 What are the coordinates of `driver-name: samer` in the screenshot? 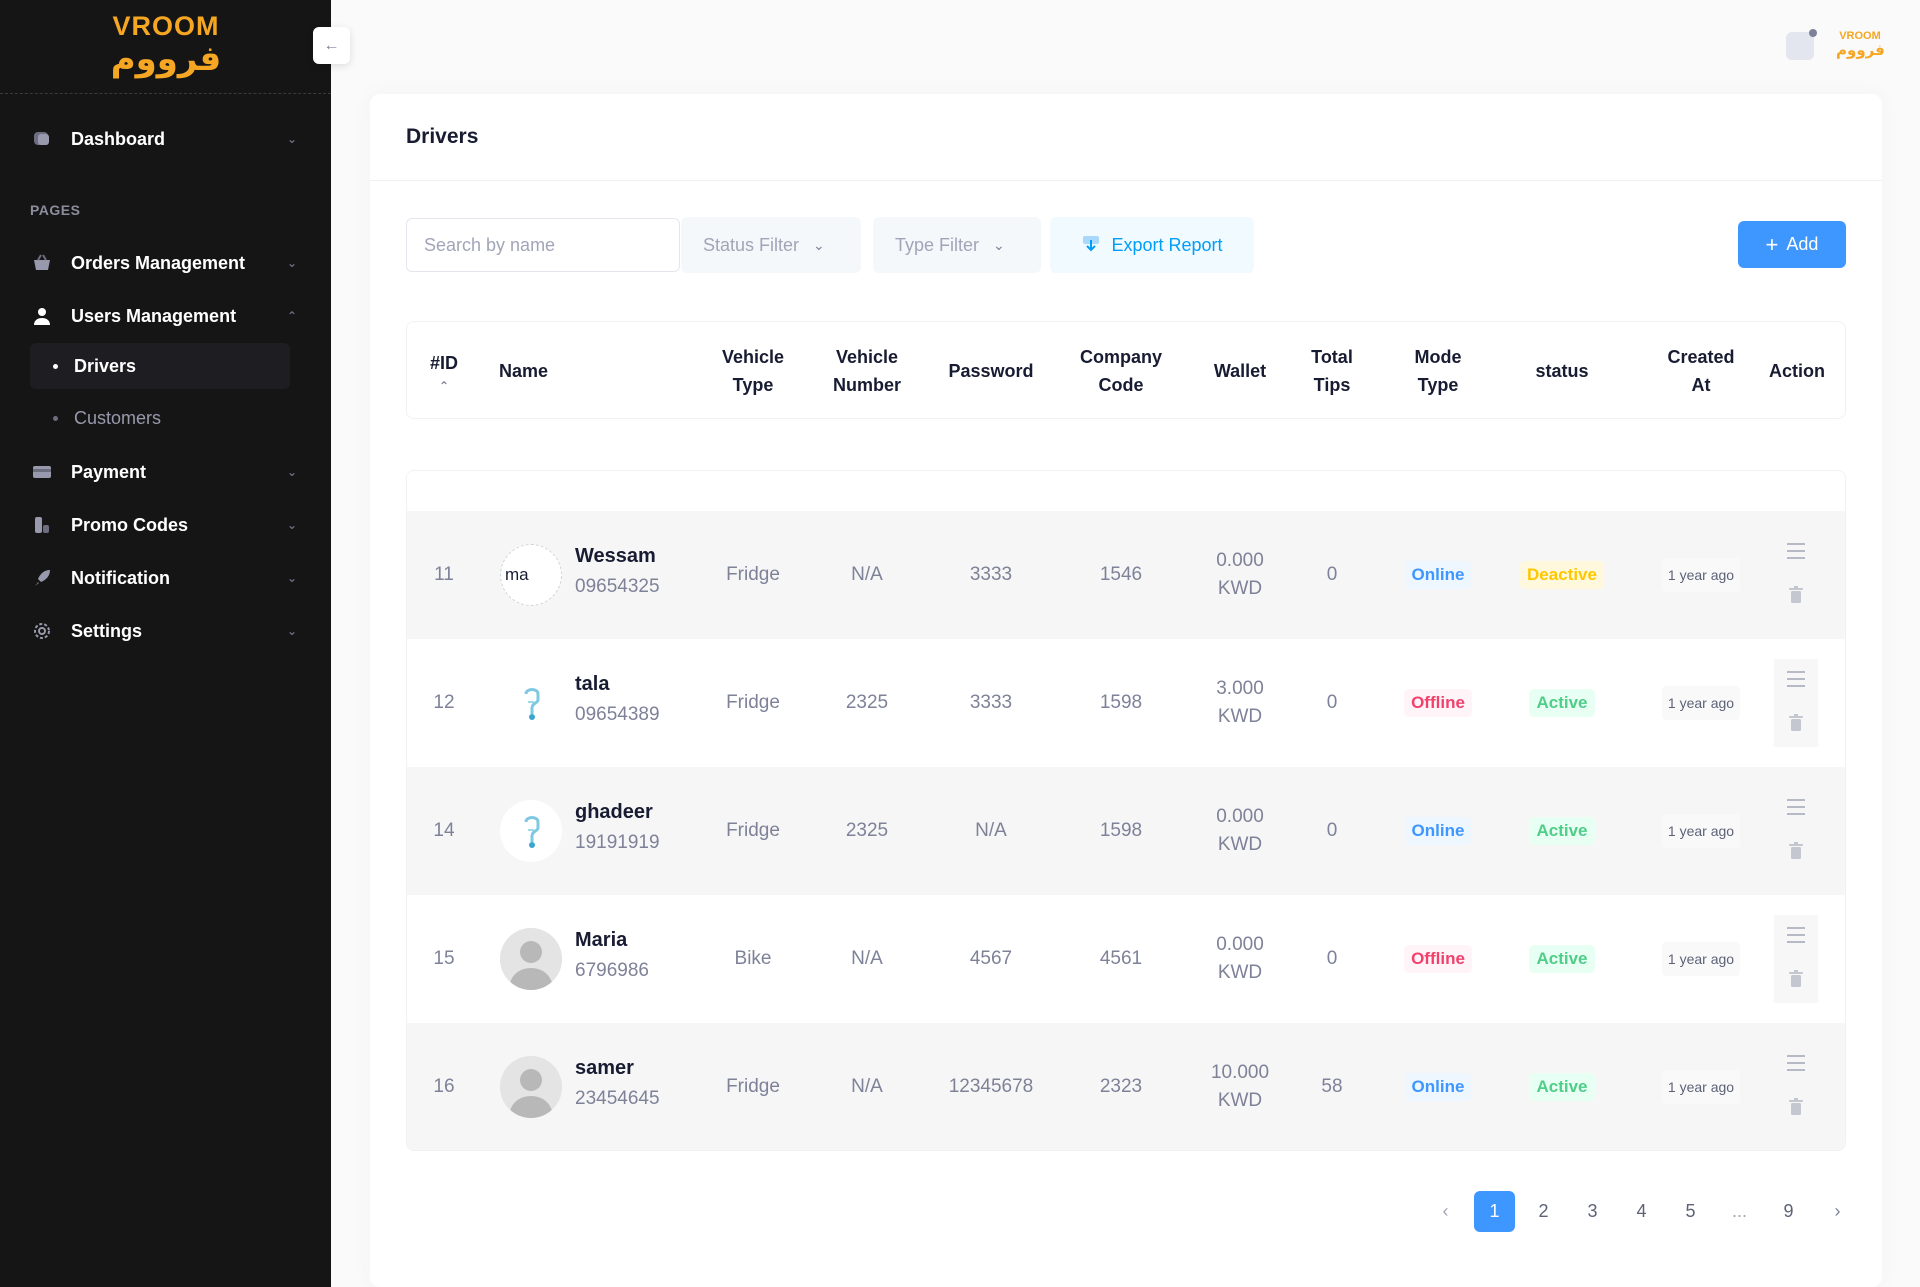 It's located at (604, 1068).